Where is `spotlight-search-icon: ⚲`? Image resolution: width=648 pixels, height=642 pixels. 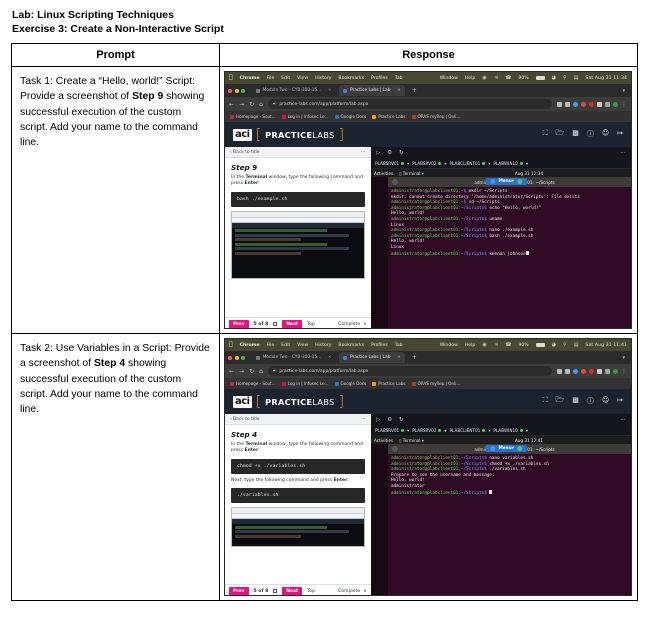
spotlight-search-icon: ⚲ is located at coordinates (565, 78).